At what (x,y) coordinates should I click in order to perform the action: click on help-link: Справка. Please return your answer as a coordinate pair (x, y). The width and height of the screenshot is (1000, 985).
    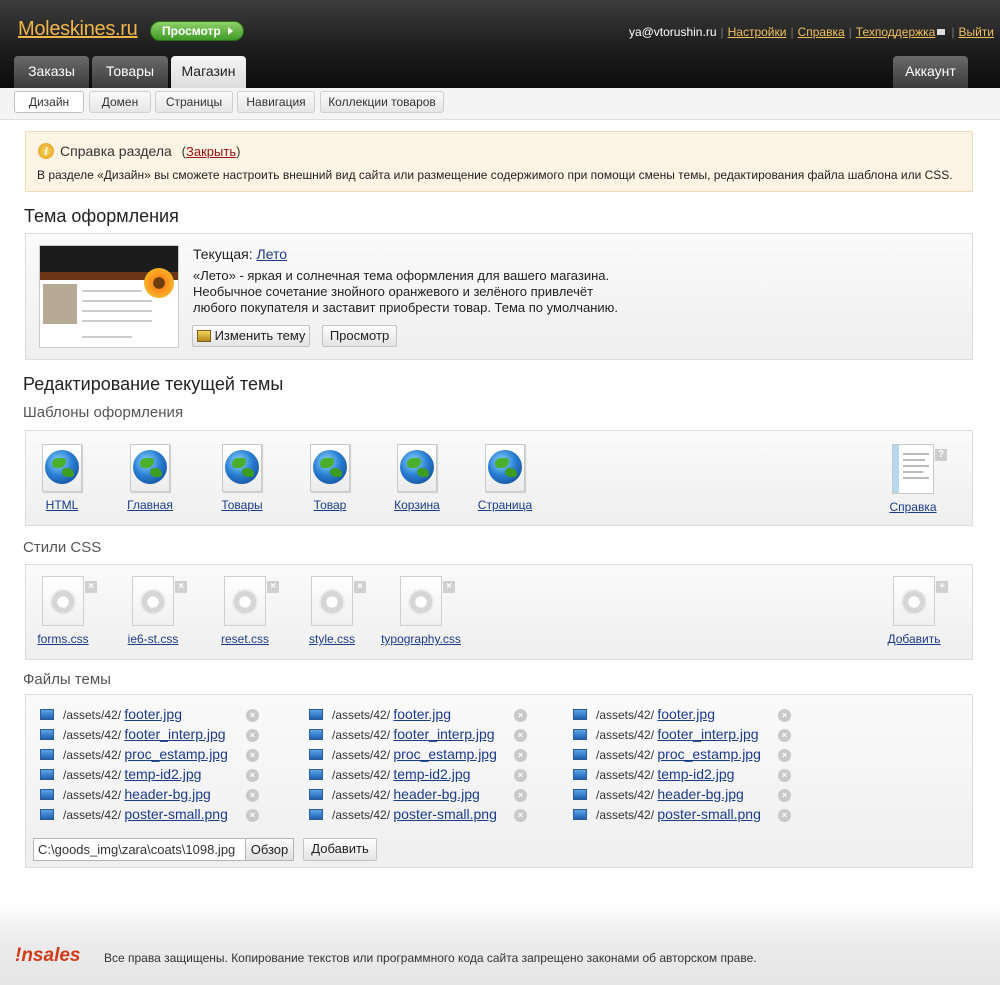
    Looking at the image, I should click on (821, 32).